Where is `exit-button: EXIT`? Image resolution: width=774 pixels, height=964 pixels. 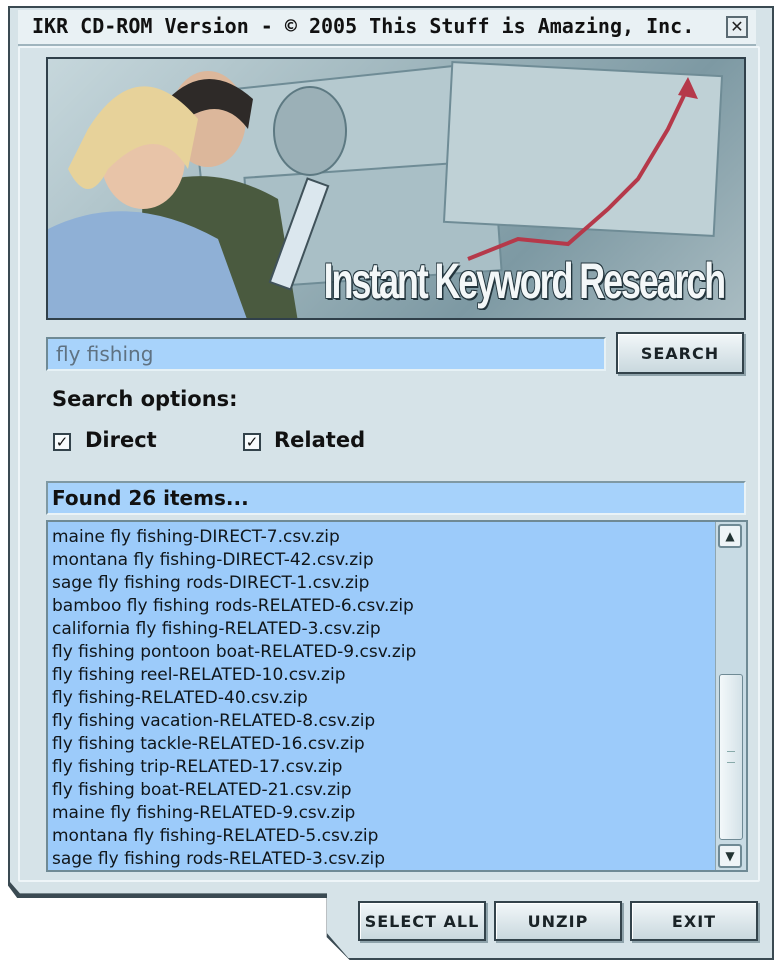
exit-button: EXIT is located at coordinates (694, 921).